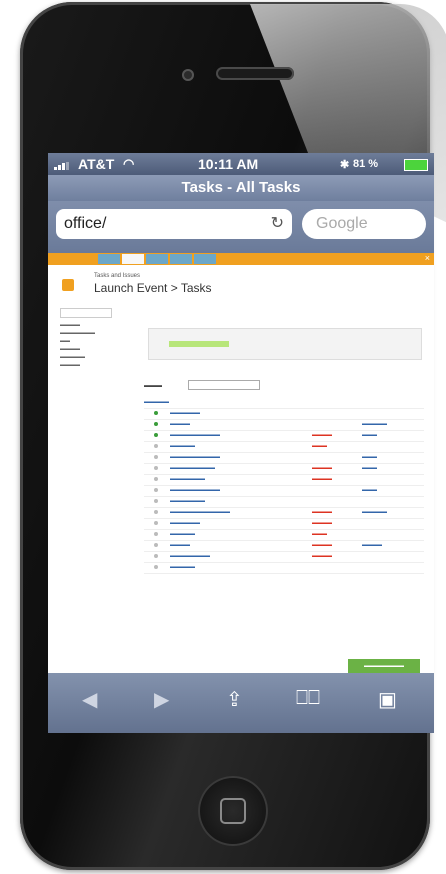 The height and width of the screenshot is (874, 446). What do you see at coordinates (133, 259) in the screenshot?
I see `site-tab-active` at bounding box center [133, 259].